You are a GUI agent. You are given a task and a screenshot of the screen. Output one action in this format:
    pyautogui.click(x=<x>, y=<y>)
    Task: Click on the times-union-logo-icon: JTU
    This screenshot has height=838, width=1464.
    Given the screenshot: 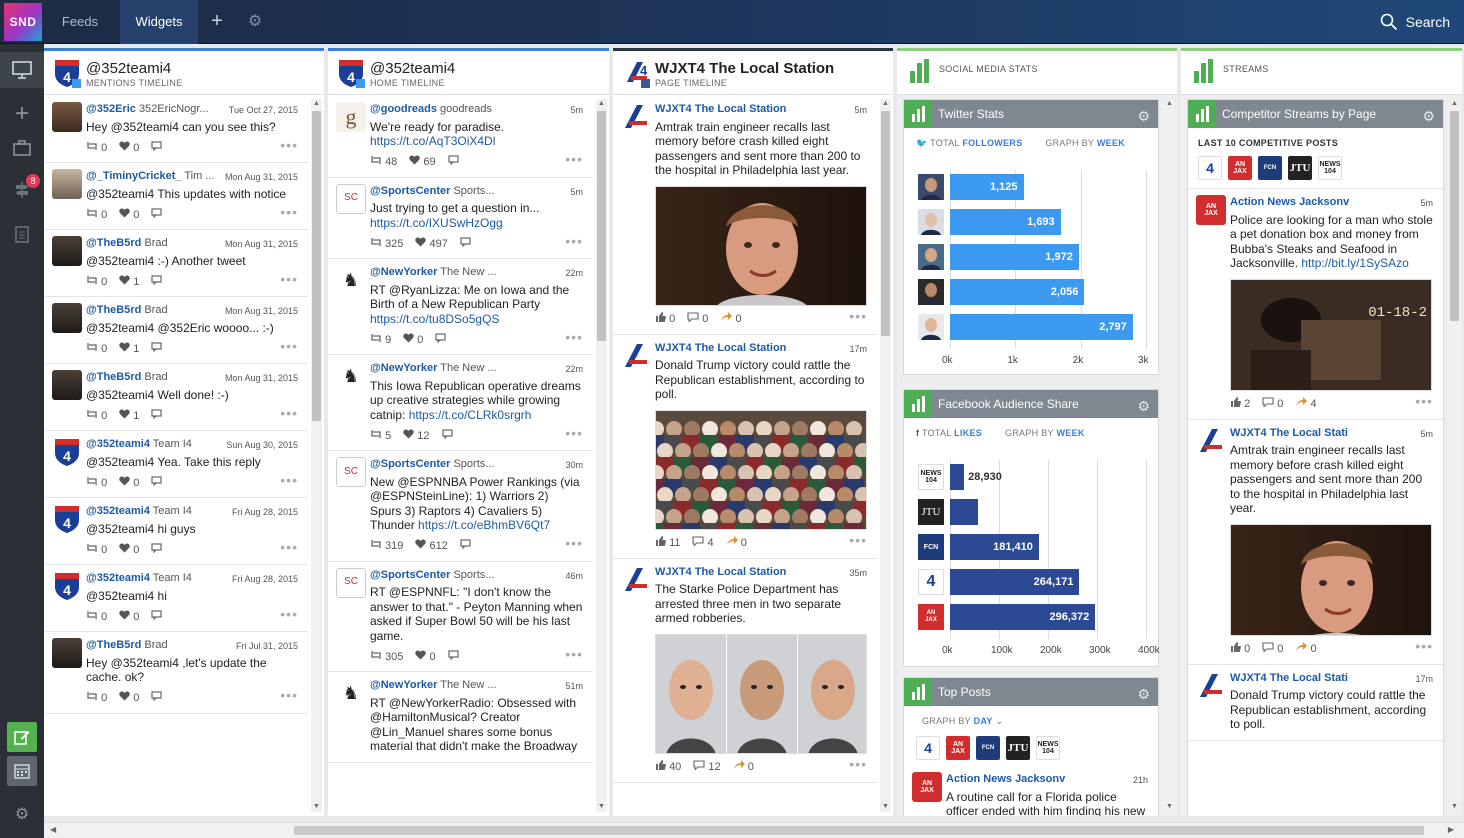 What is the action you would take?
    pyautogui.click(x=1018, y=748)
    